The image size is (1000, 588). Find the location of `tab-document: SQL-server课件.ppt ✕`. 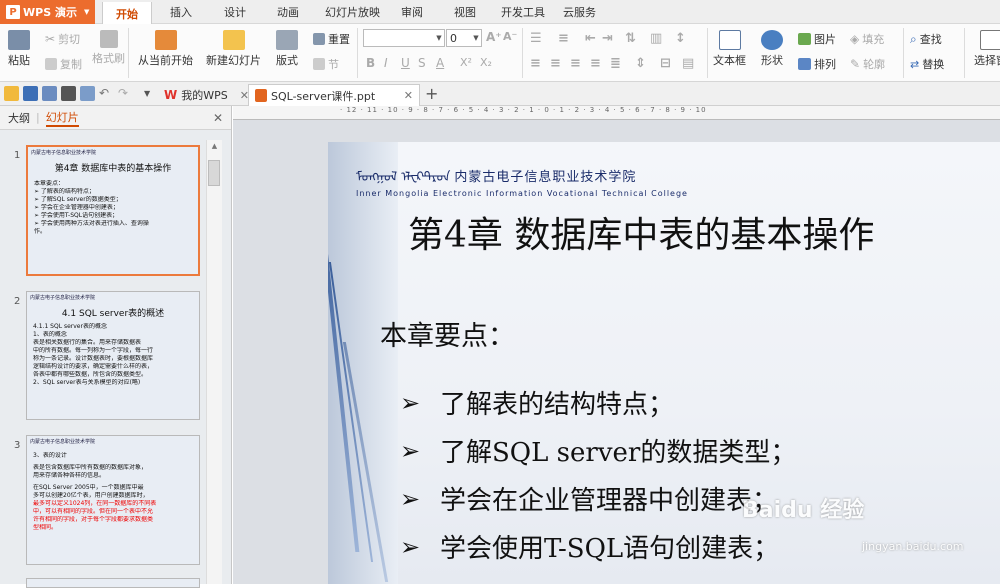

tab-document: SQL-server课件.ppt ✕ is located at coordinates (334, 95).